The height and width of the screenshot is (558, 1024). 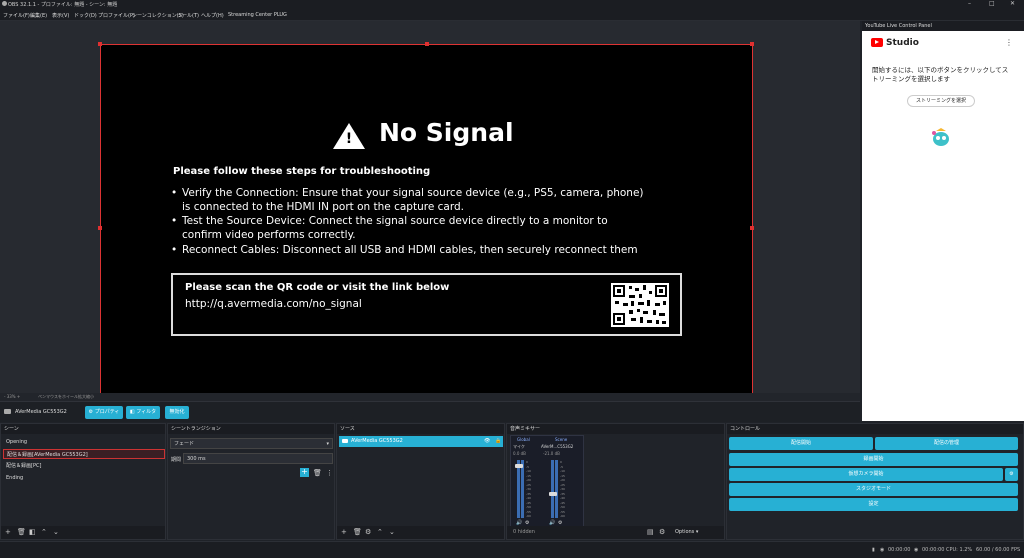 What do you see at coordinates (196, 459) in the screenshot?
I see `duration-value: 300 ms` at bounding box center [196, 459].